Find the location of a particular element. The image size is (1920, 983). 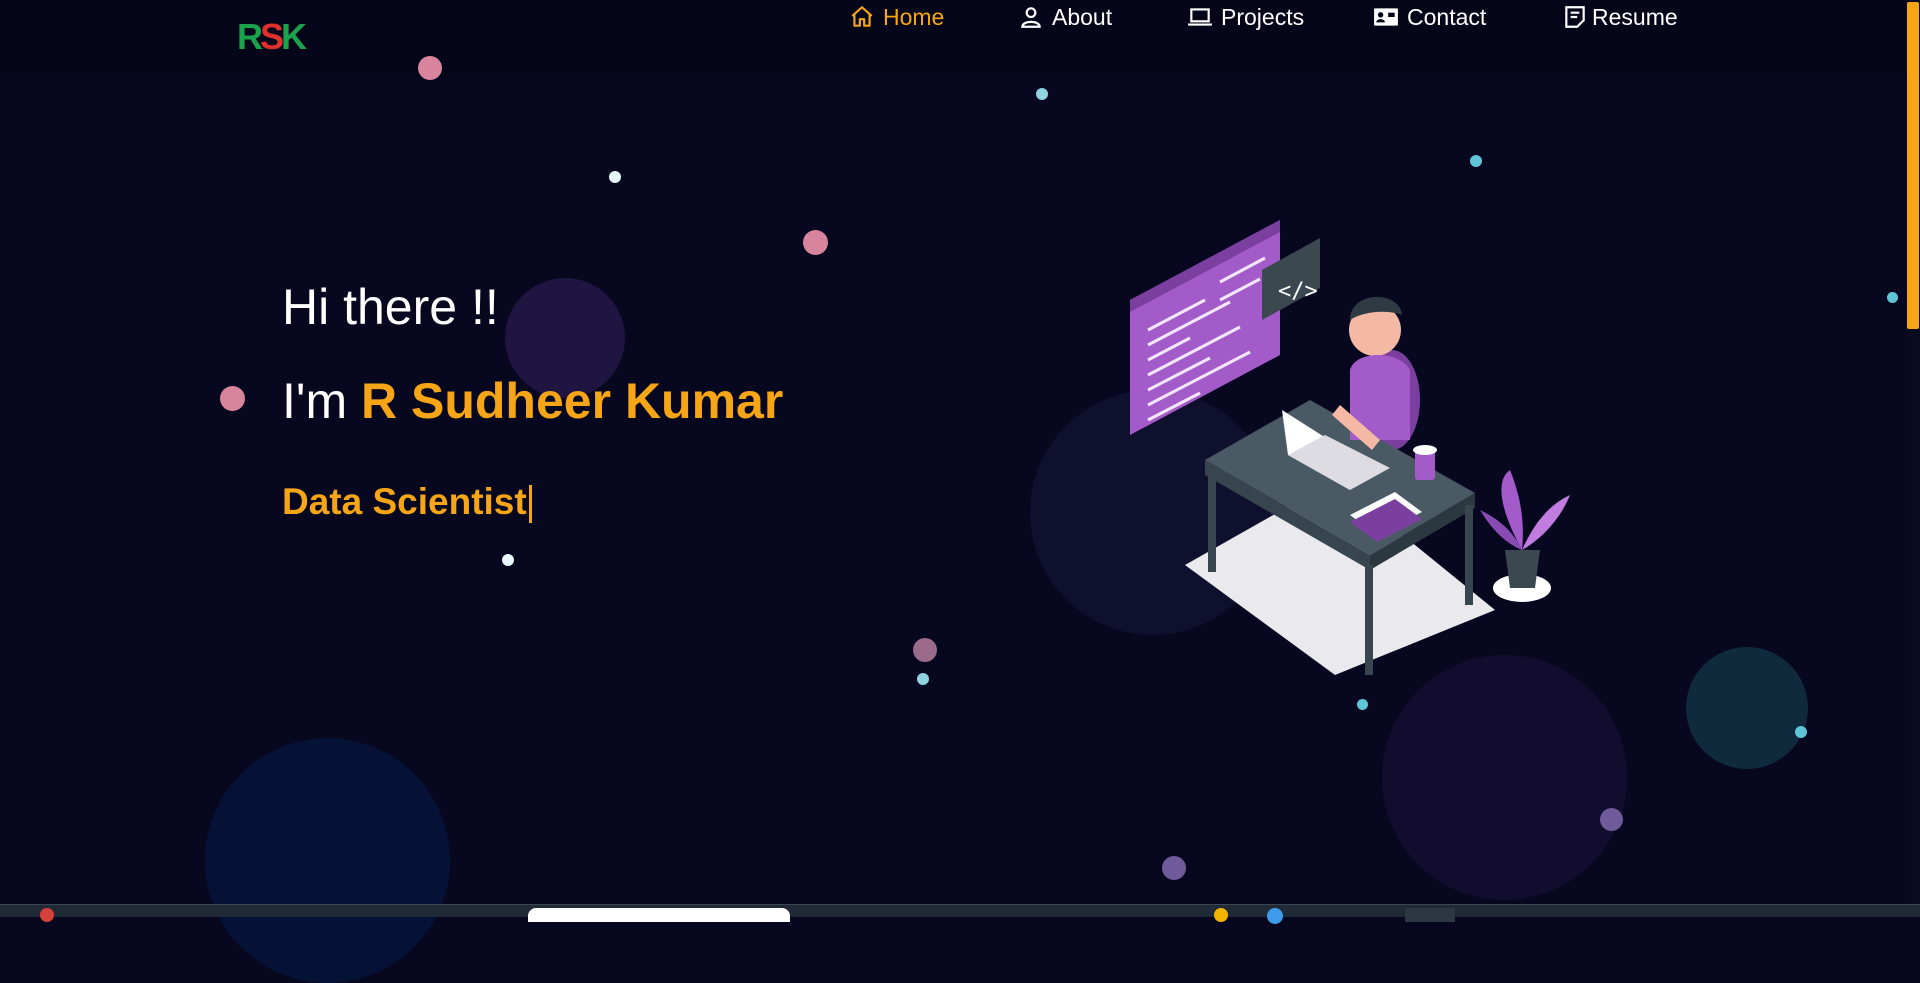

nav-home: Home is located at coordinates (896, 17).